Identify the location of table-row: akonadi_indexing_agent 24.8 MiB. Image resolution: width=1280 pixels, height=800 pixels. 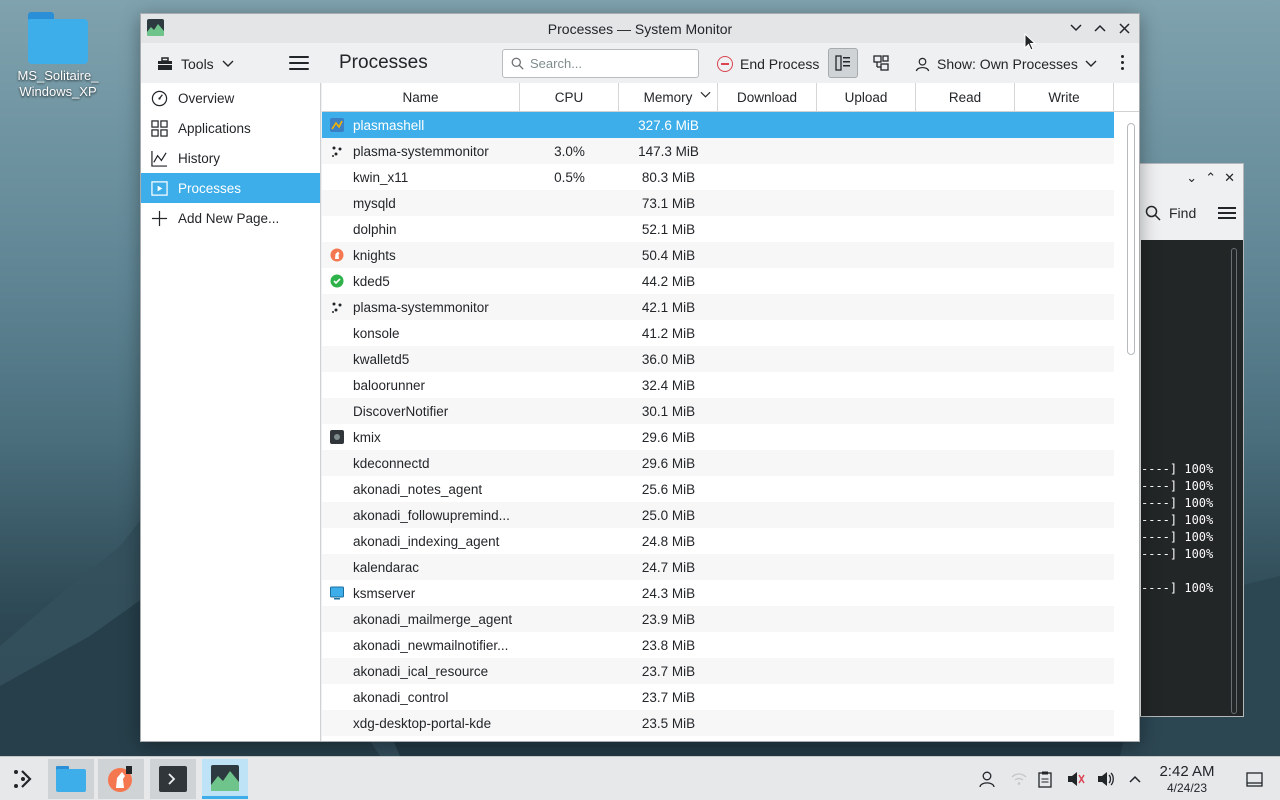
(718, 541).